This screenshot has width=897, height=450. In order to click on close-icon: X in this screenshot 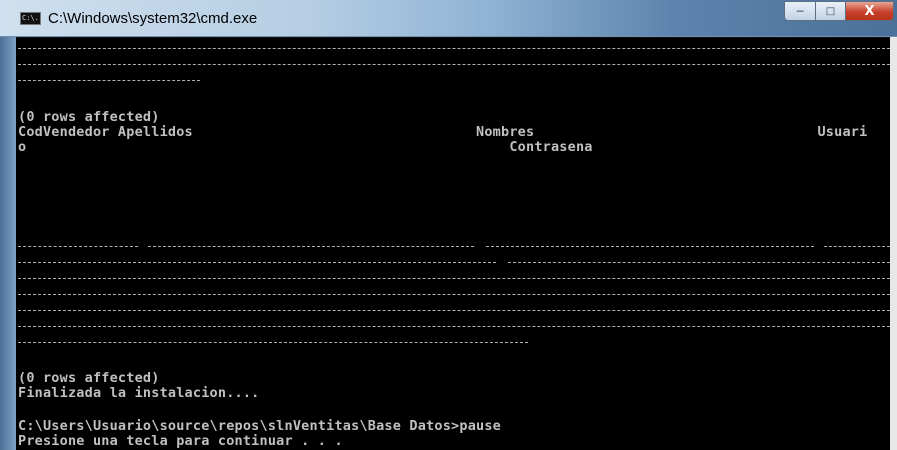, I will do `click(869, 11)`.